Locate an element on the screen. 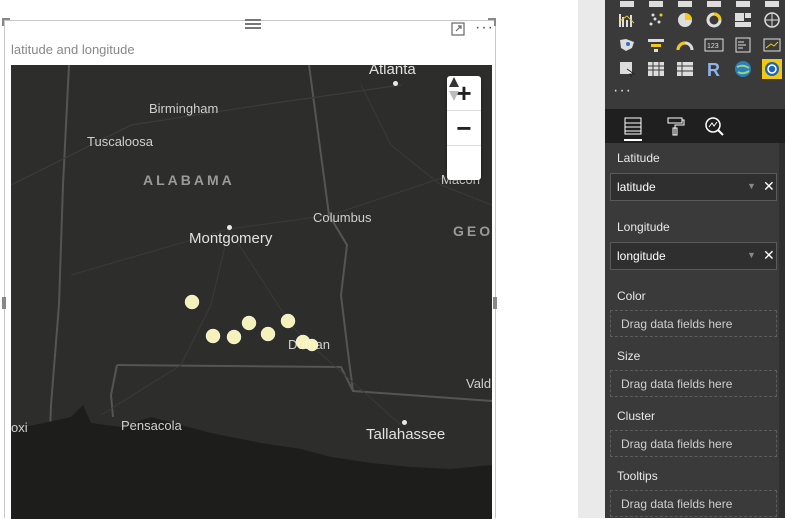 The height and width of the screenshot is (519, 785). custom-map-icon is located at coordinates (772, 69).